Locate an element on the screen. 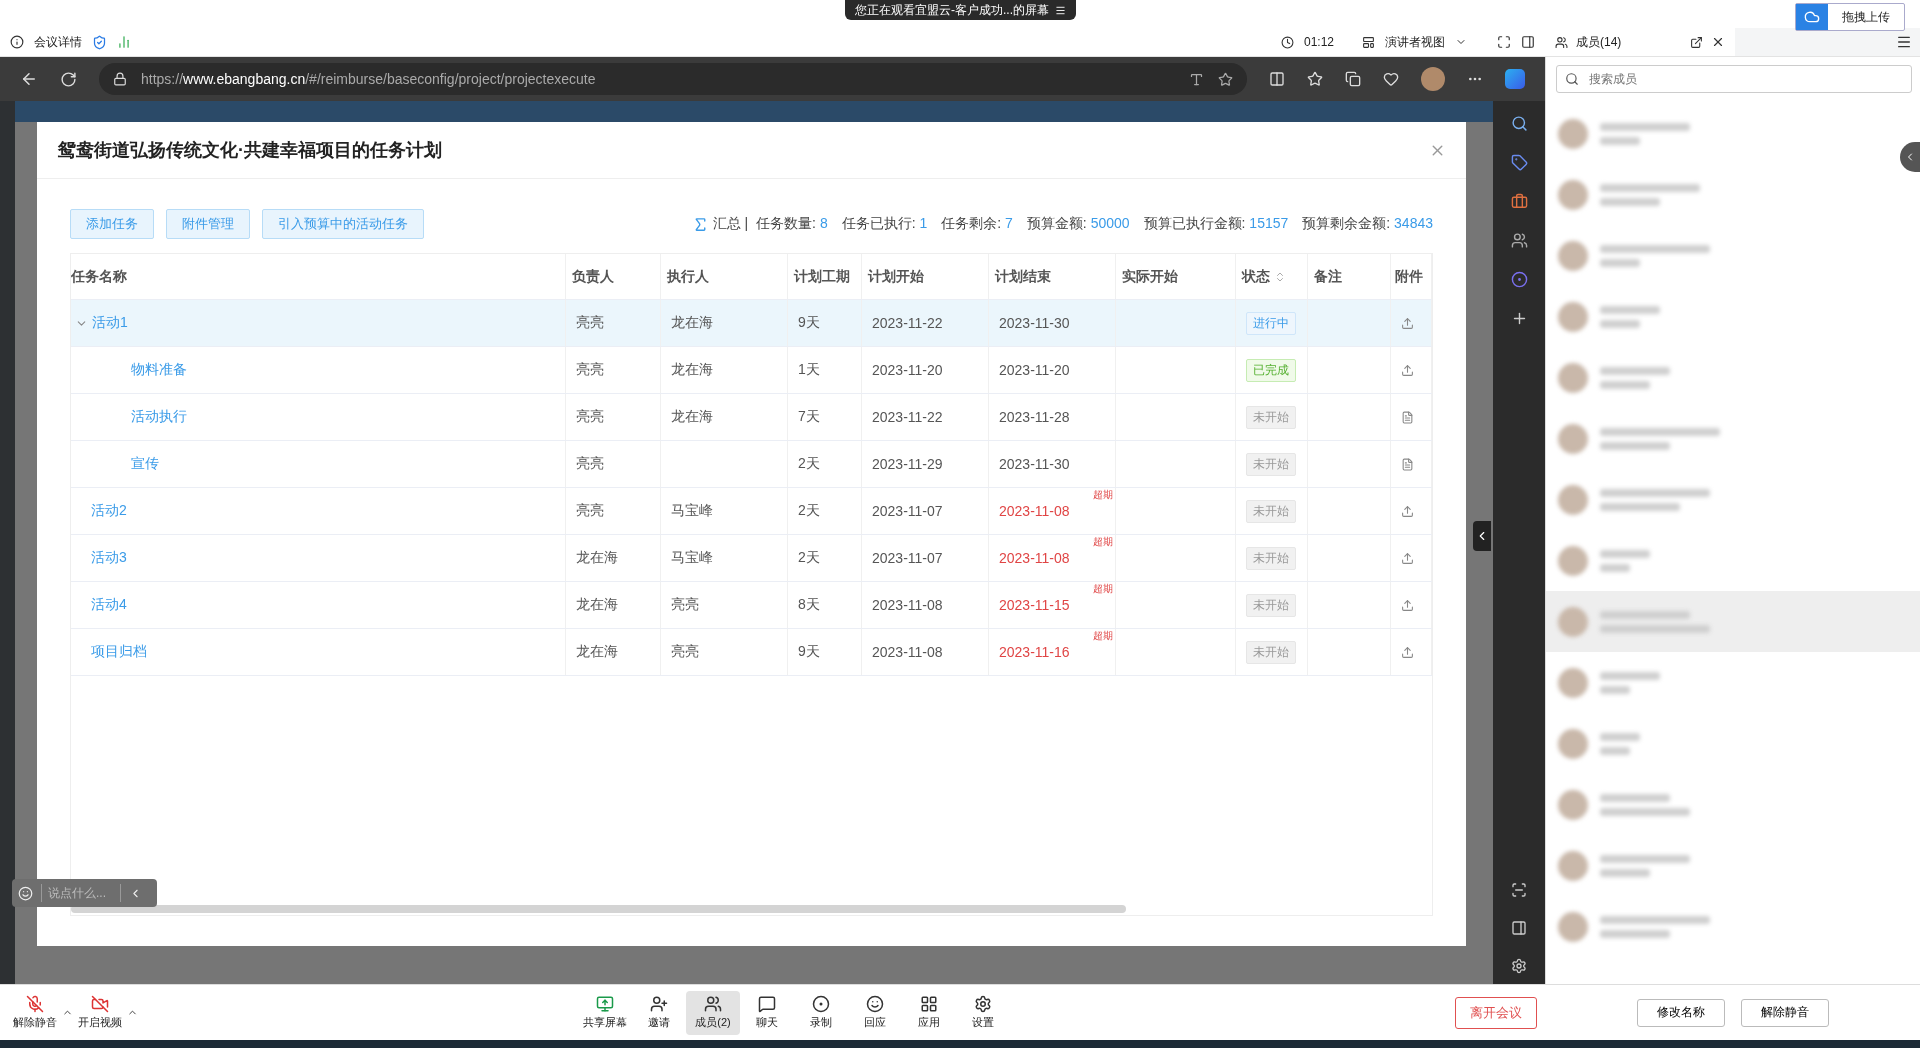  info-icon is located at coordinates (17, 42).